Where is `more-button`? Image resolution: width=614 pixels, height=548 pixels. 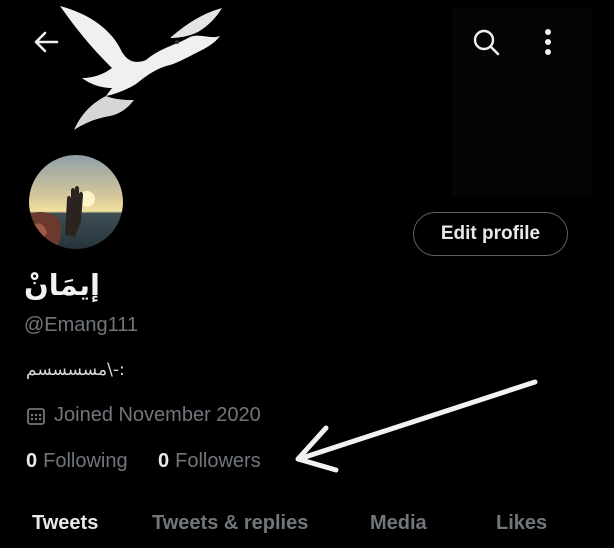
more-button is located at coordinates (548, 42).